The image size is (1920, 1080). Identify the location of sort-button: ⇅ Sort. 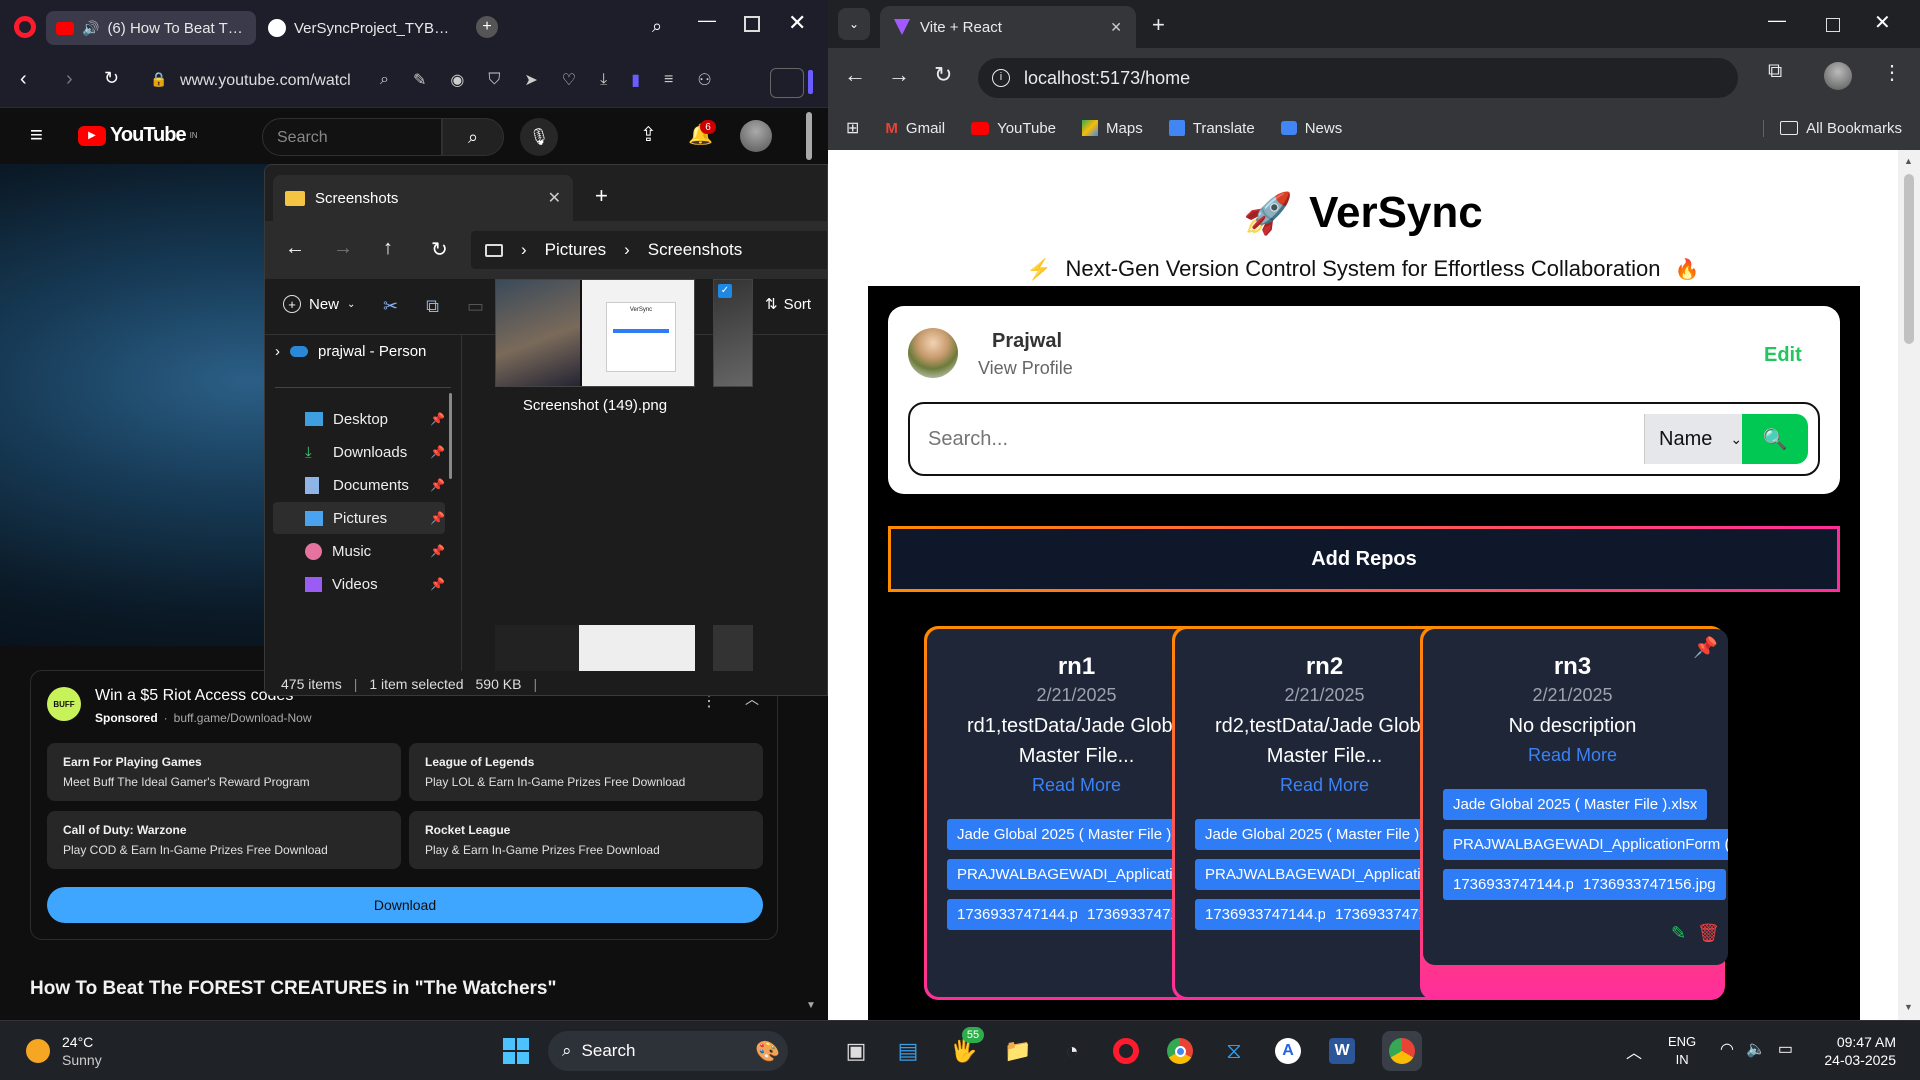
(788, 304).